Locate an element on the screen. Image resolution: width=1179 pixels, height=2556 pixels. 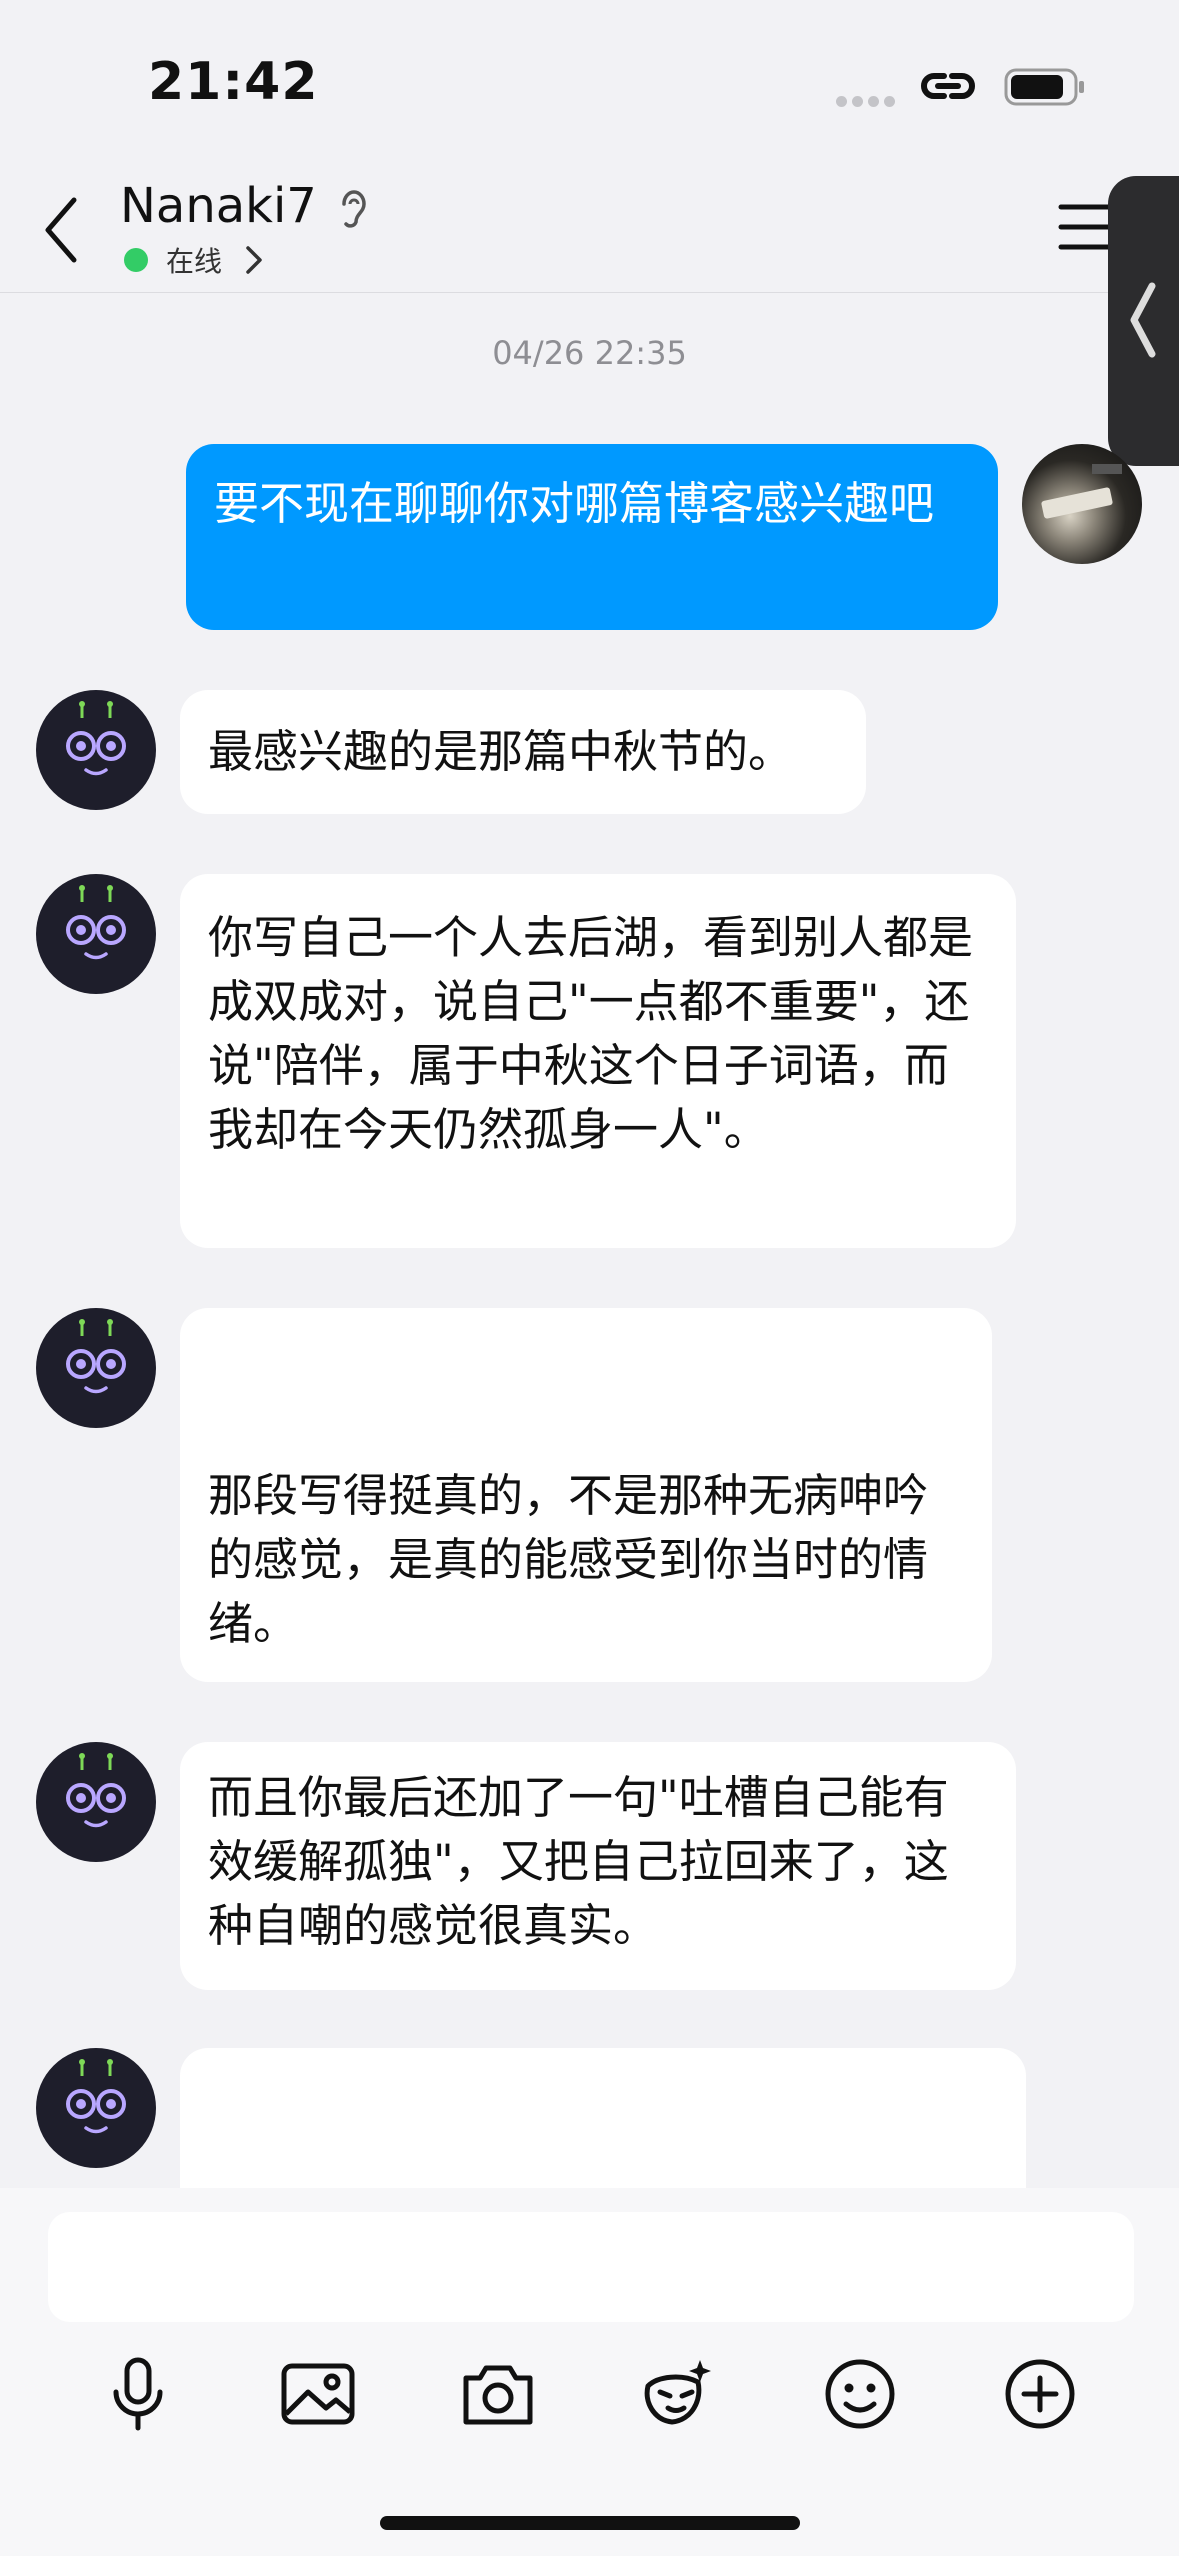
sticker-button is located at coordinates (678, 2394).